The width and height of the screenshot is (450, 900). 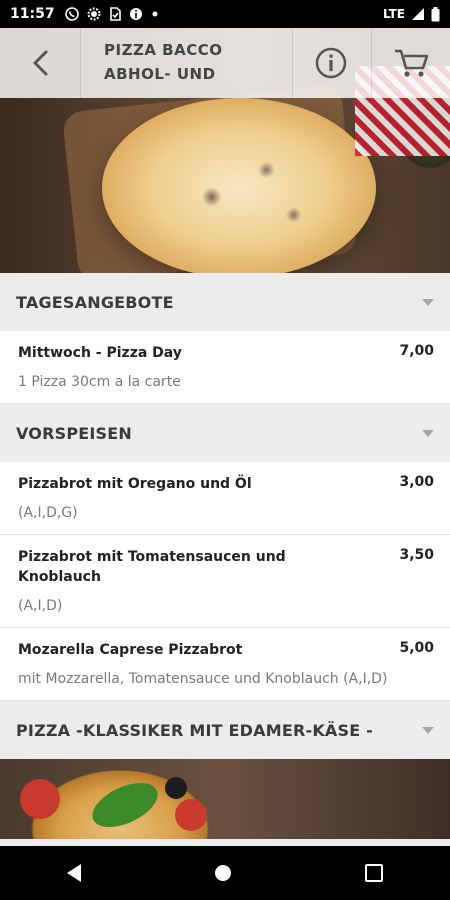 I want to click on basil-leaf, so click(x=125, y=805).